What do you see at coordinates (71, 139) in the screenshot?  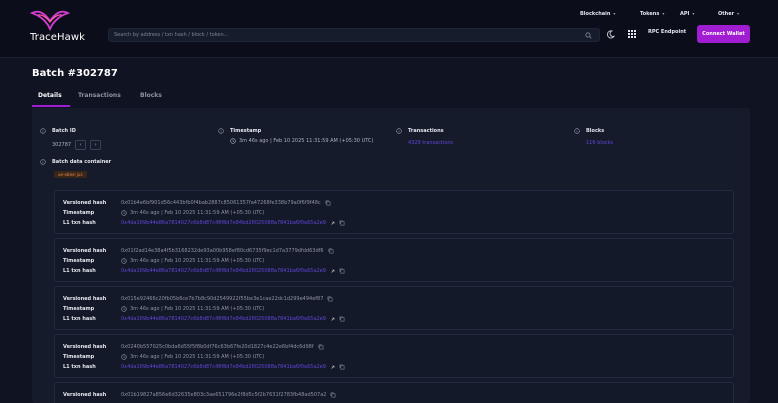 I see `batch-id-field: Batch ID 302787 ‹ ›` at bounding box center [71, 139].